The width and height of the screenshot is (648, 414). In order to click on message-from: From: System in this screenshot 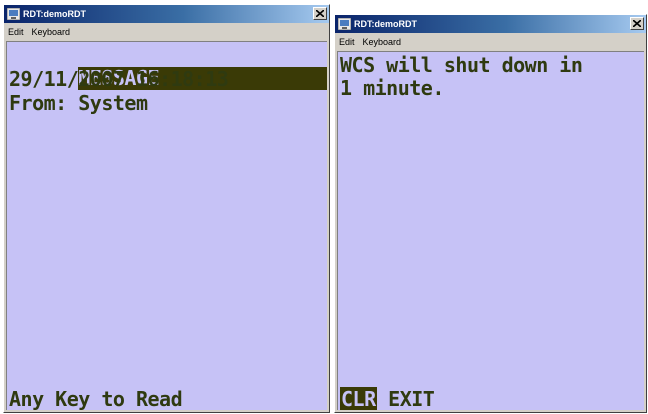, I will do `click(78, 103)`.